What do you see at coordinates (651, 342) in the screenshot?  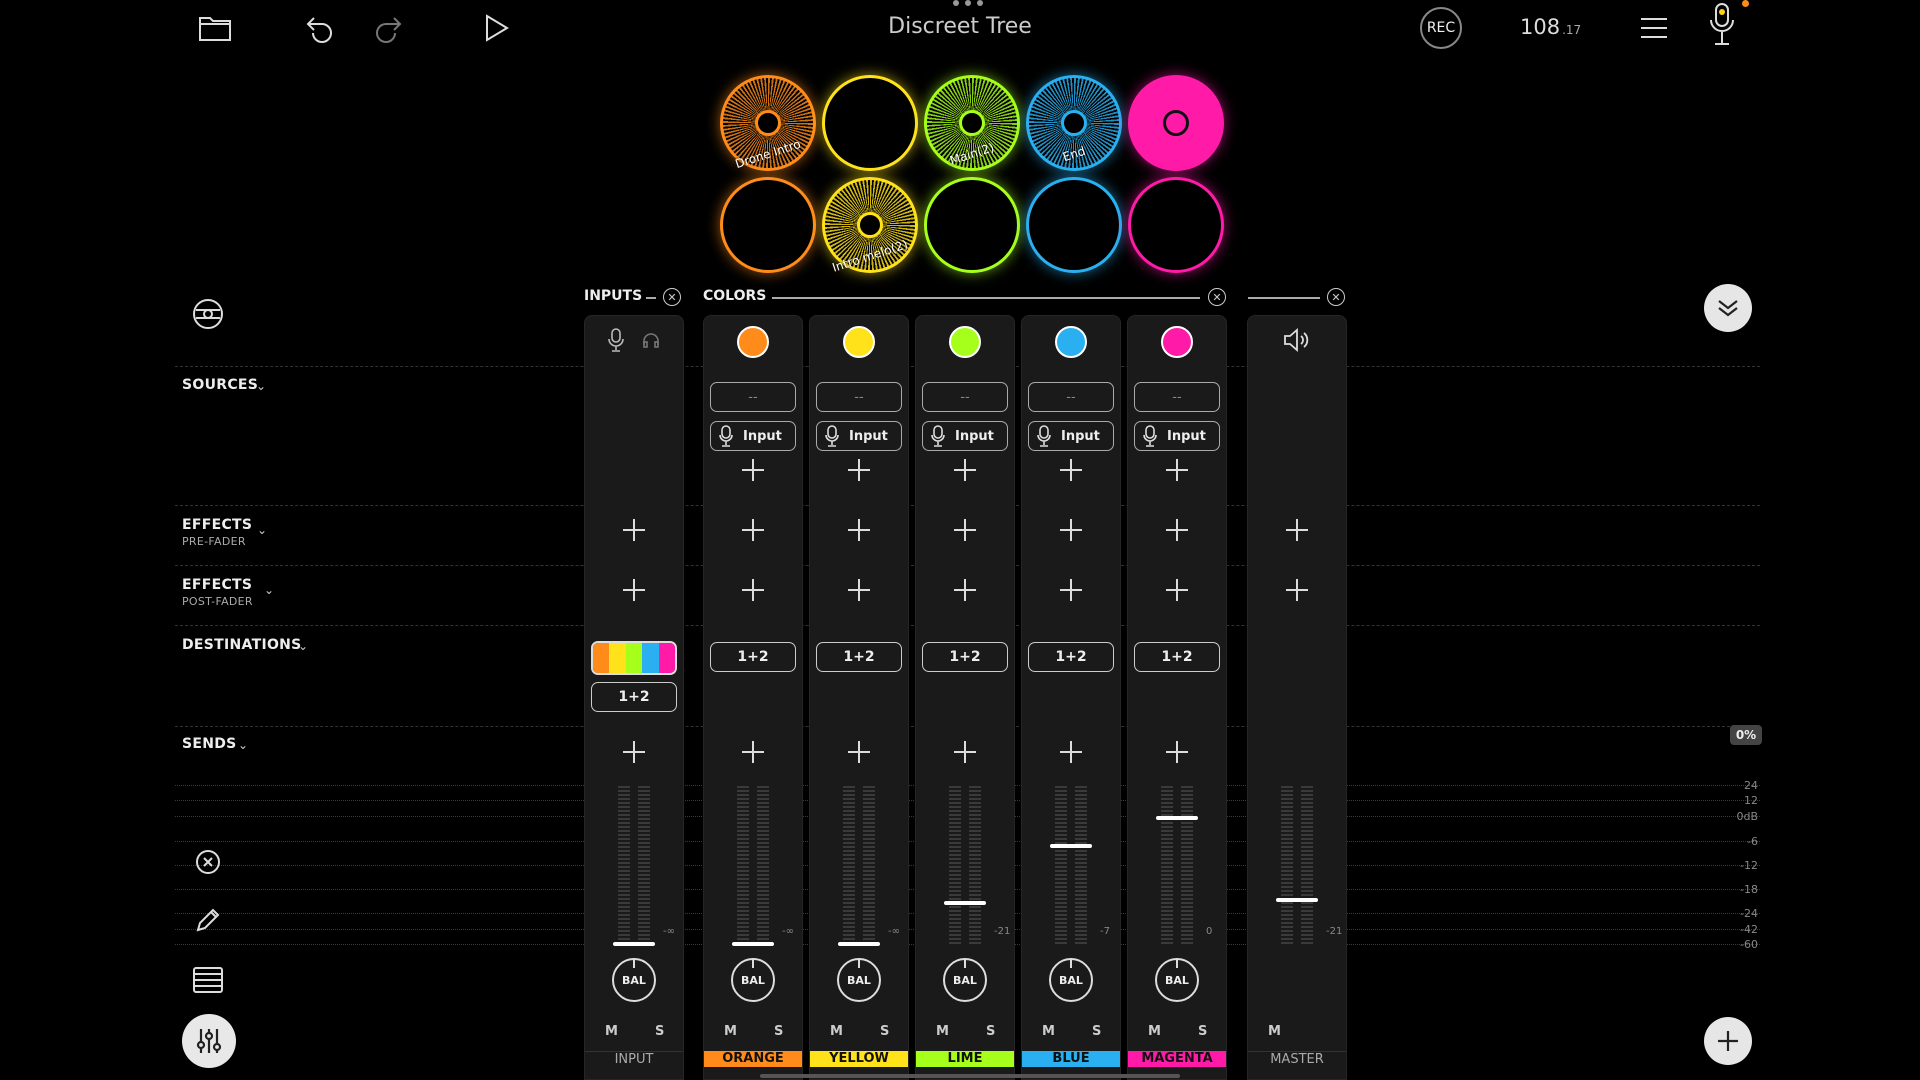 I see `headphones-icon` at bounding box center [651, 342].